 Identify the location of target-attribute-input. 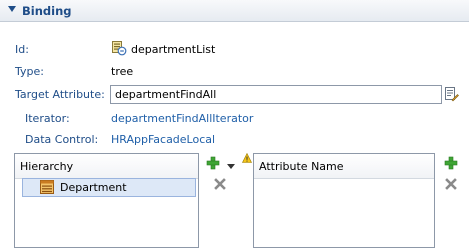
(276, 94).